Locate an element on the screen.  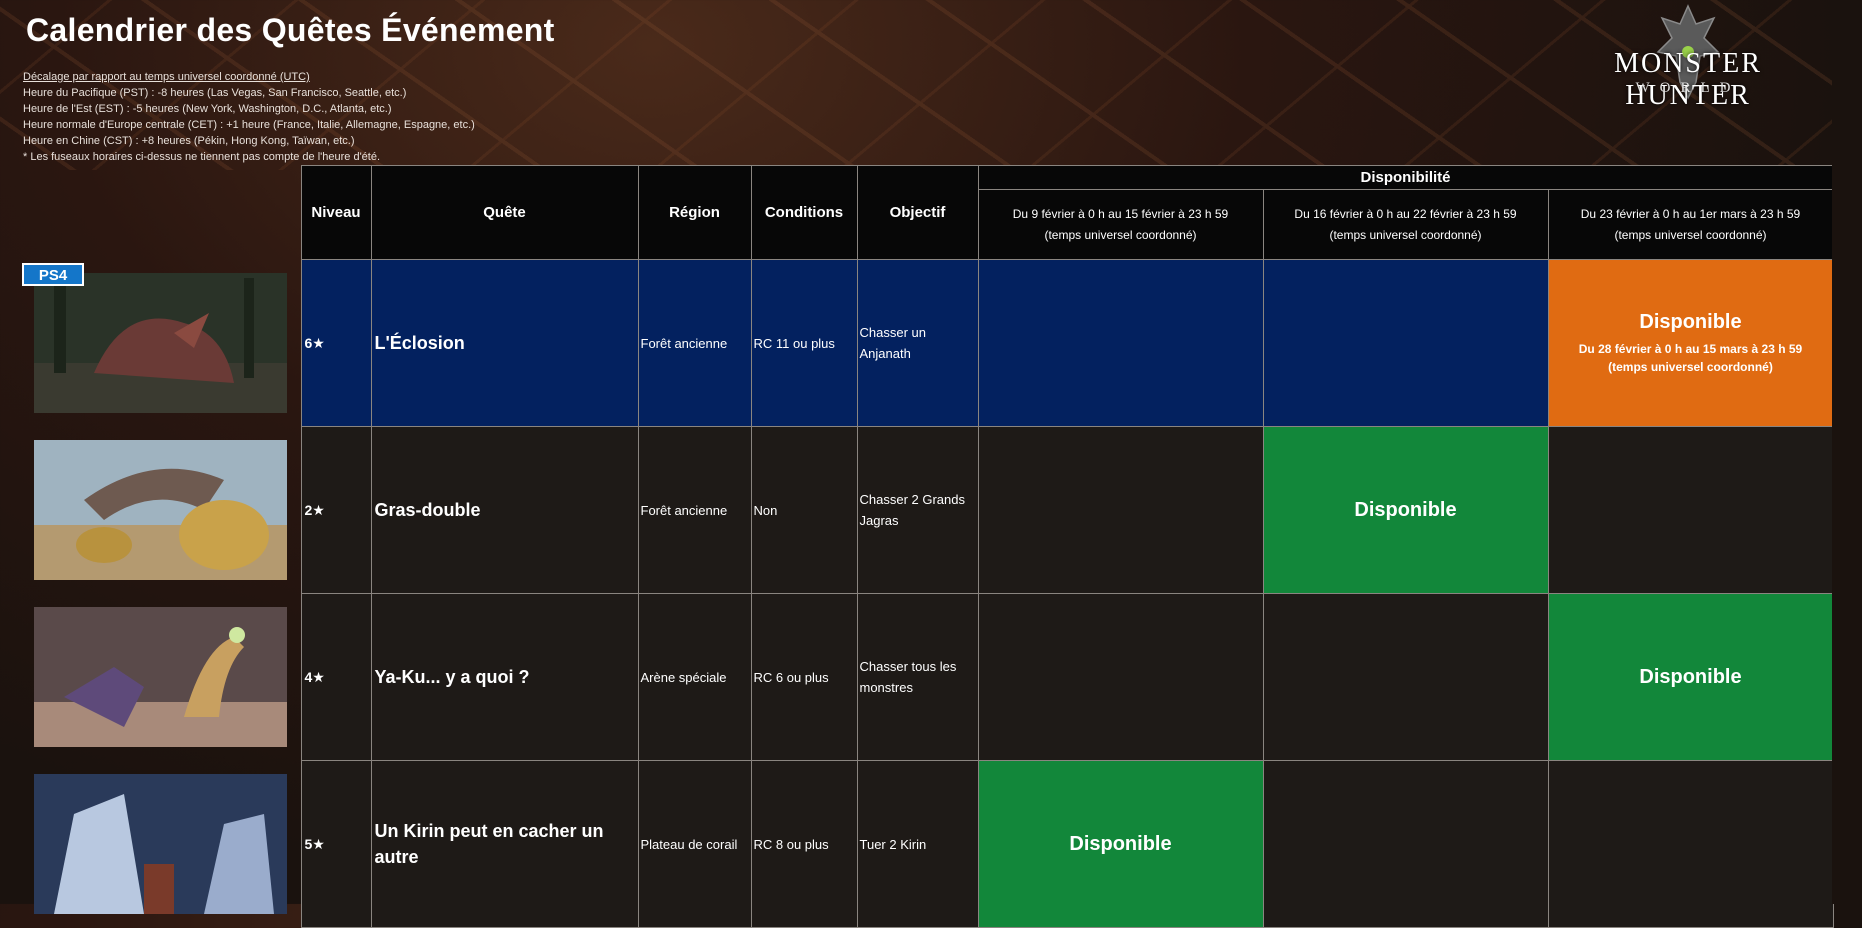
objective-cell: Chasser tous les monstres is located at coordinates (917, 677).